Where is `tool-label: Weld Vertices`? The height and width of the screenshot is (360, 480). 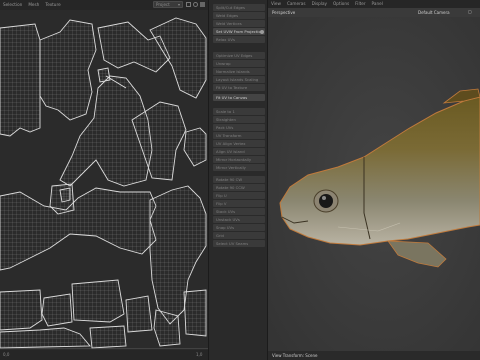 tool-label: Weld Vertices is located at coordinates (229, 23).